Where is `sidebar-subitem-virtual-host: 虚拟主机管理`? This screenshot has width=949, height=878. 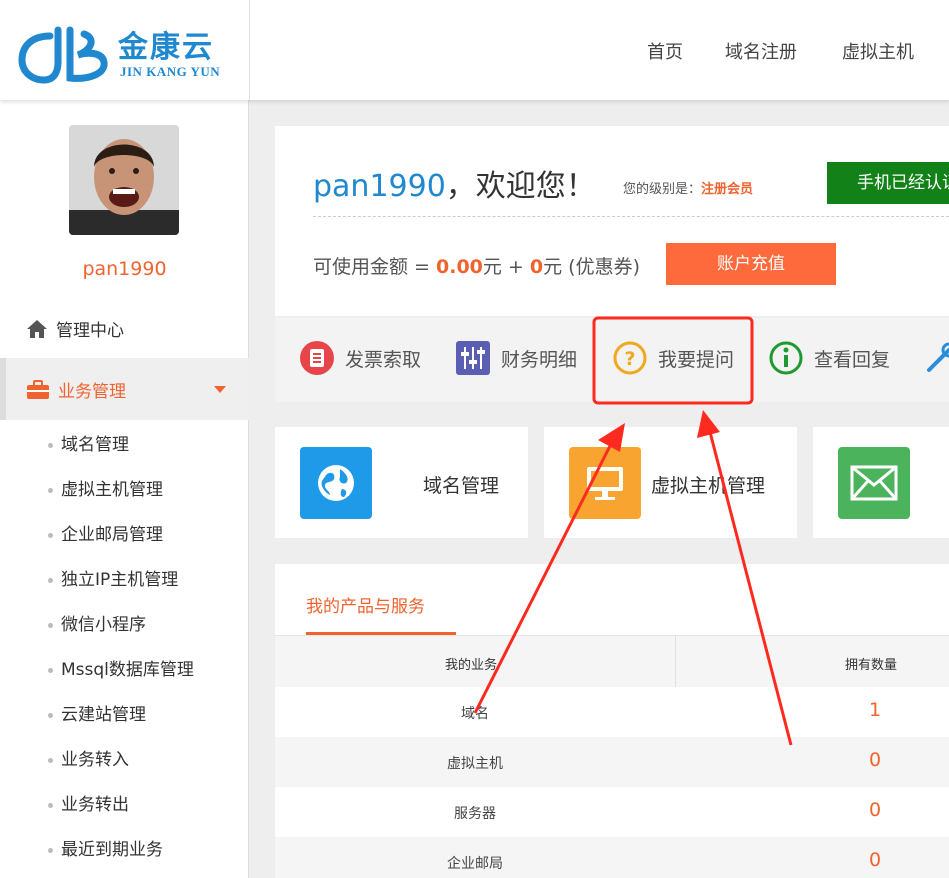
sidebar-subitem-virtual-host: 虚拟主机管理 is located at coordinates (105, 487).